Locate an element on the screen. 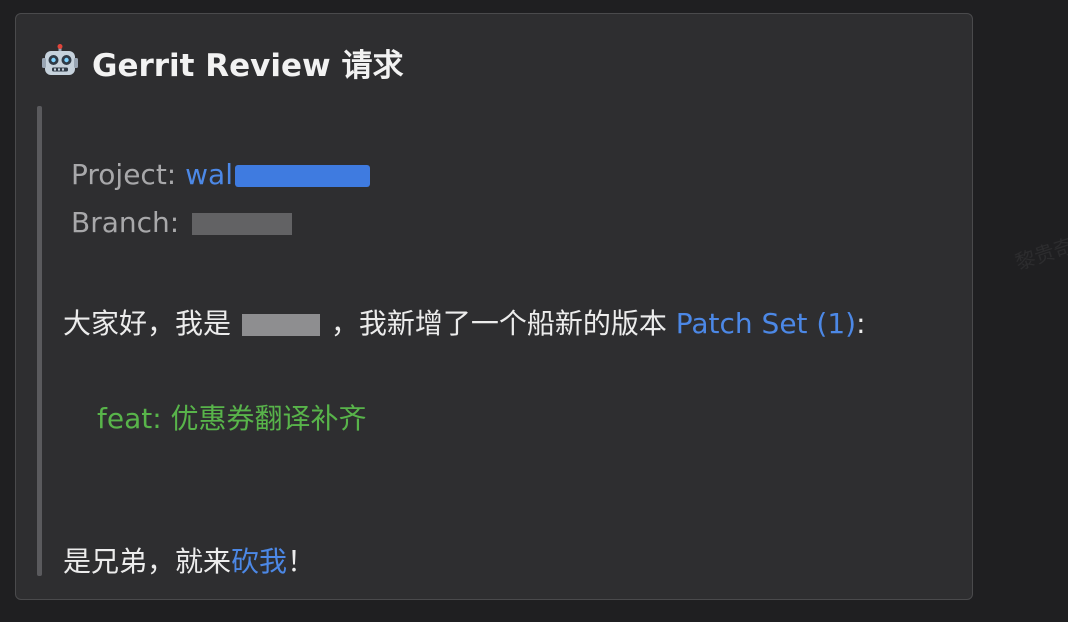 The height and width of the screenshot is (622, 1068). redacted-name is located at coordinates (280, 325).